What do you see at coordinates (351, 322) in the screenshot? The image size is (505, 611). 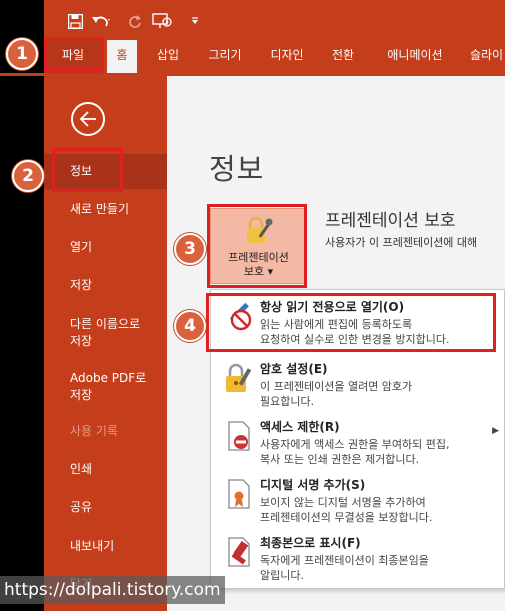 I see `callout-box-read-only` at bounding box center [351, 322].